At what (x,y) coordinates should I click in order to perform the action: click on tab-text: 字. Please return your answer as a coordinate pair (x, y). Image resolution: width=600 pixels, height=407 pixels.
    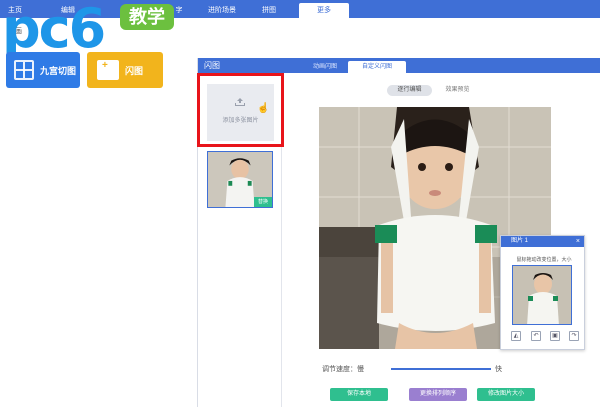
    Looking at the image, I should click on (179, 10).